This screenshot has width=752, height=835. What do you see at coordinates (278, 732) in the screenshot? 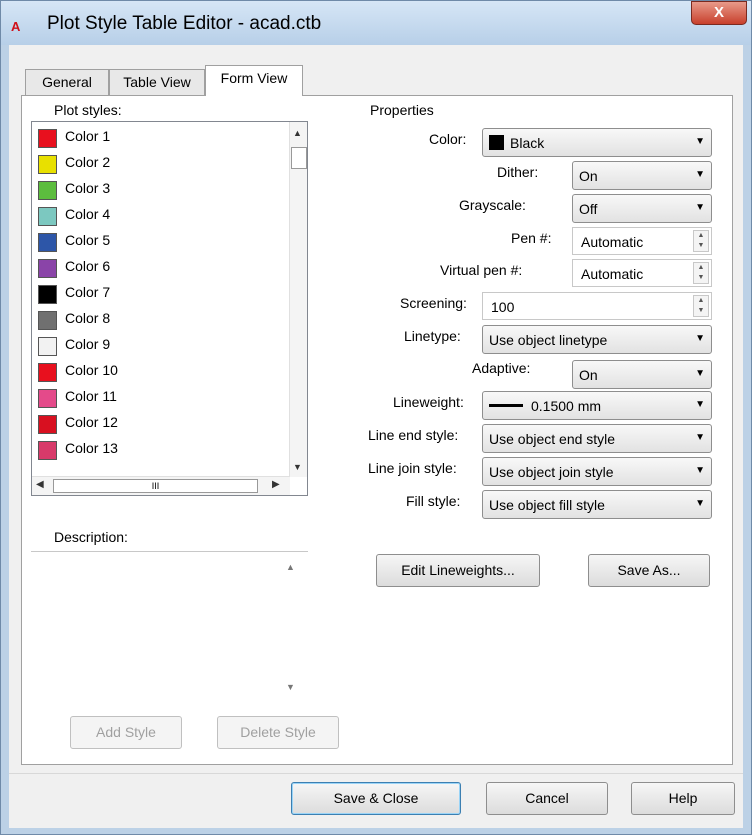
I see `delete-style-button: Delete Style` at bounding box center [278, 732].